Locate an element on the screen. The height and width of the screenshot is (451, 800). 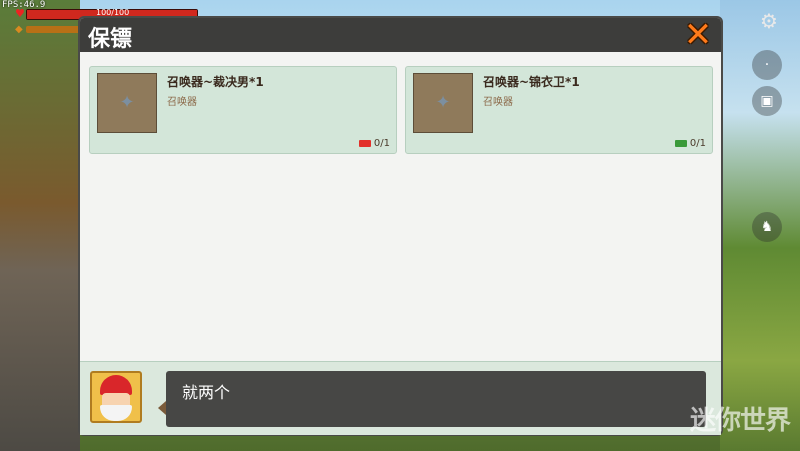
speech-bubble: 就两个 is located at coordinates (432, 399).